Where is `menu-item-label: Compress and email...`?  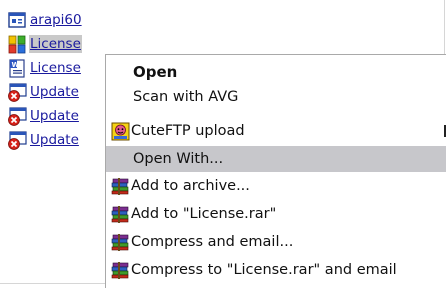 menu-item-label: Compress and email... is located at coordinates (212, 242).